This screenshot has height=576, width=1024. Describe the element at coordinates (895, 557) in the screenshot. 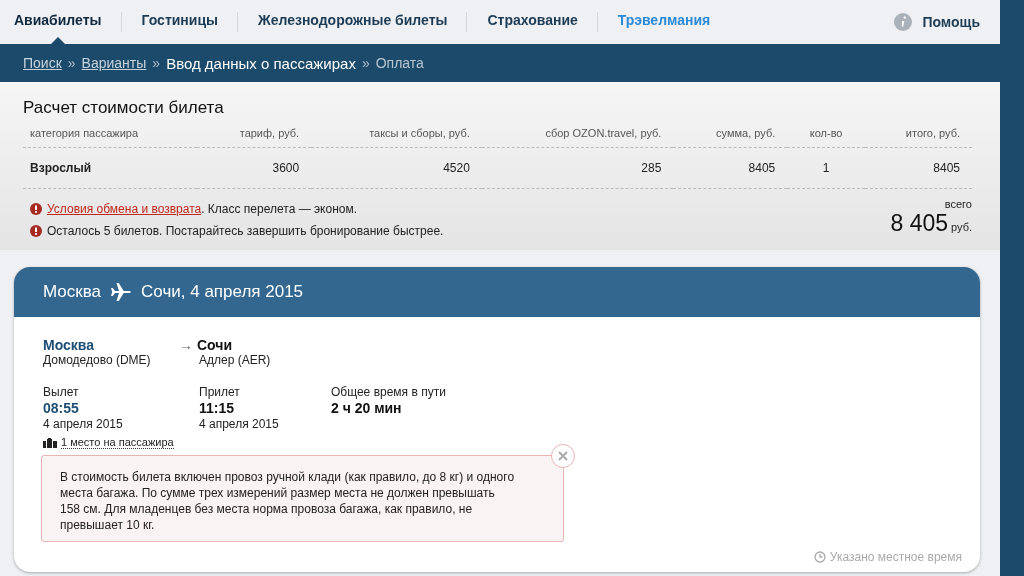

I see `local-time-note: Указано местное время` at that location.